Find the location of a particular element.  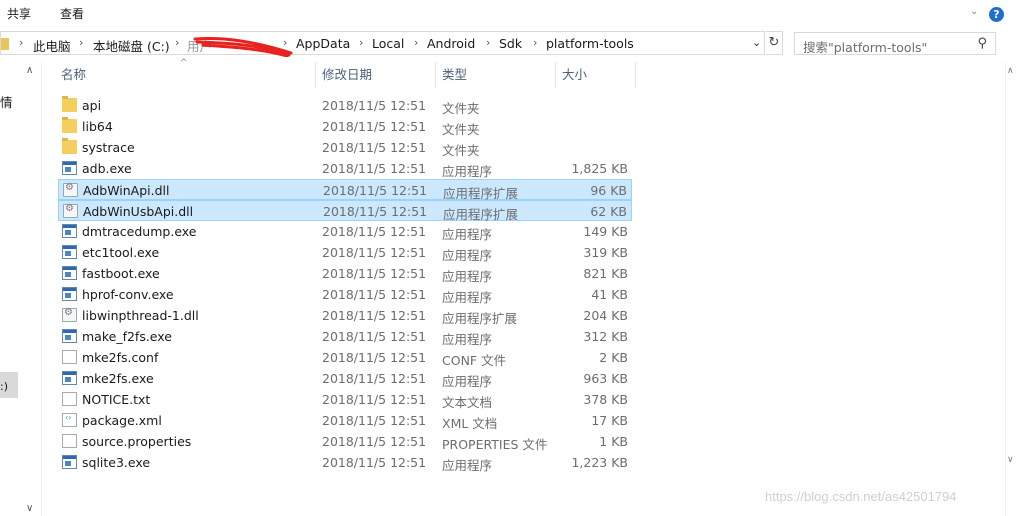

file-row: NOTICE.txt 2018/11/5 12:51 文本文档 378 KB is located at coordinates (345, 399).